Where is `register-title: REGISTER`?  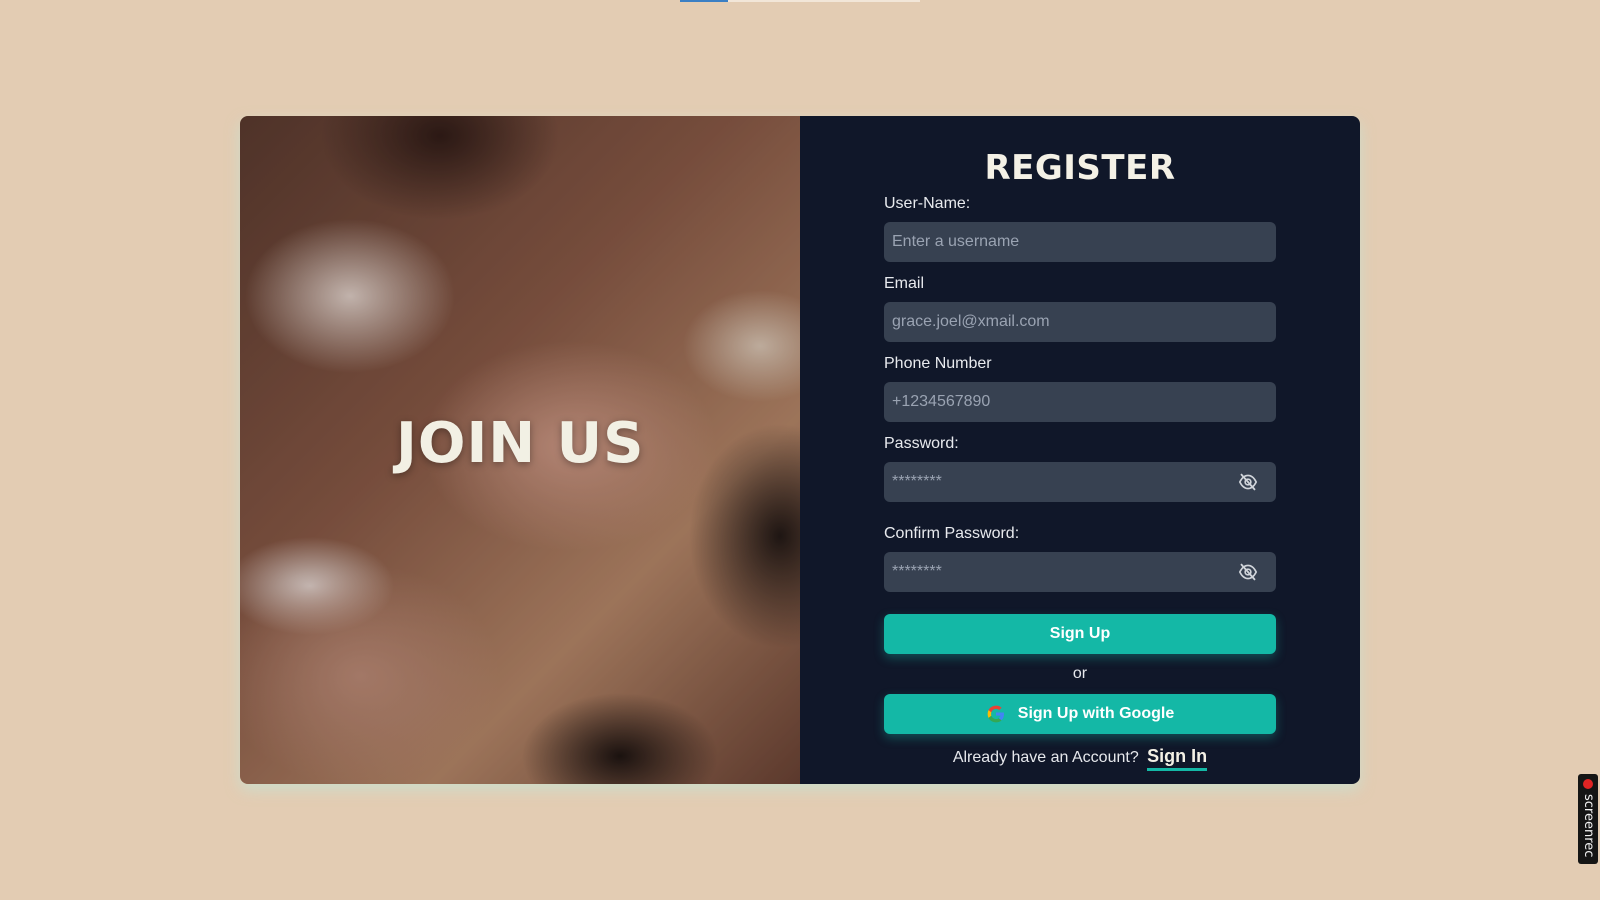
register-title: REGISTER is located at coordinates (1080, 168).